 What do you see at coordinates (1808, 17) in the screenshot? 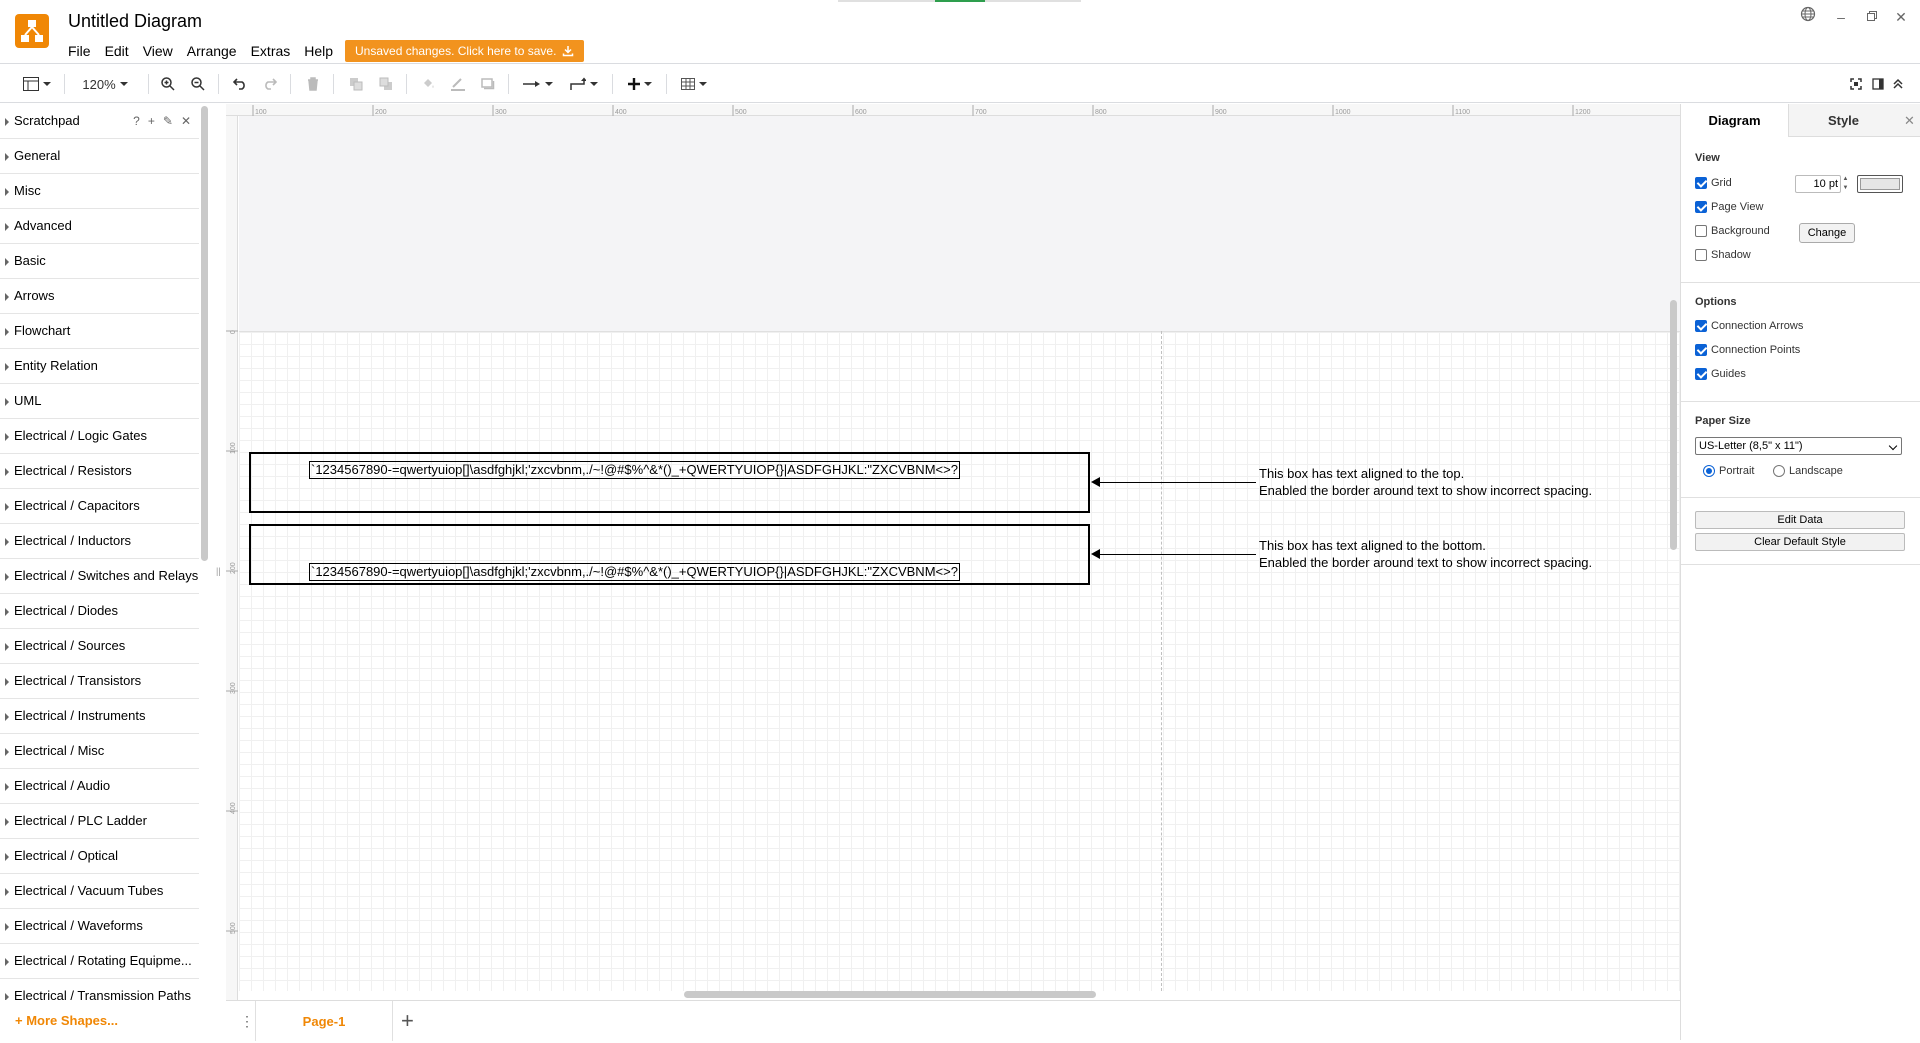
I see `globe-icon` at bounding box center [1808, 17].